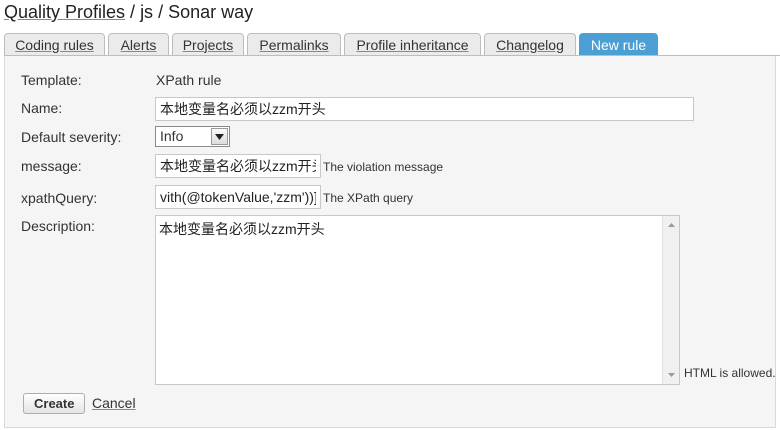 The height and width of the screenshot is (430, 780). Describe the element at coordinates (51, 166) in the screenshot. I see `message-label: message:` at that location.